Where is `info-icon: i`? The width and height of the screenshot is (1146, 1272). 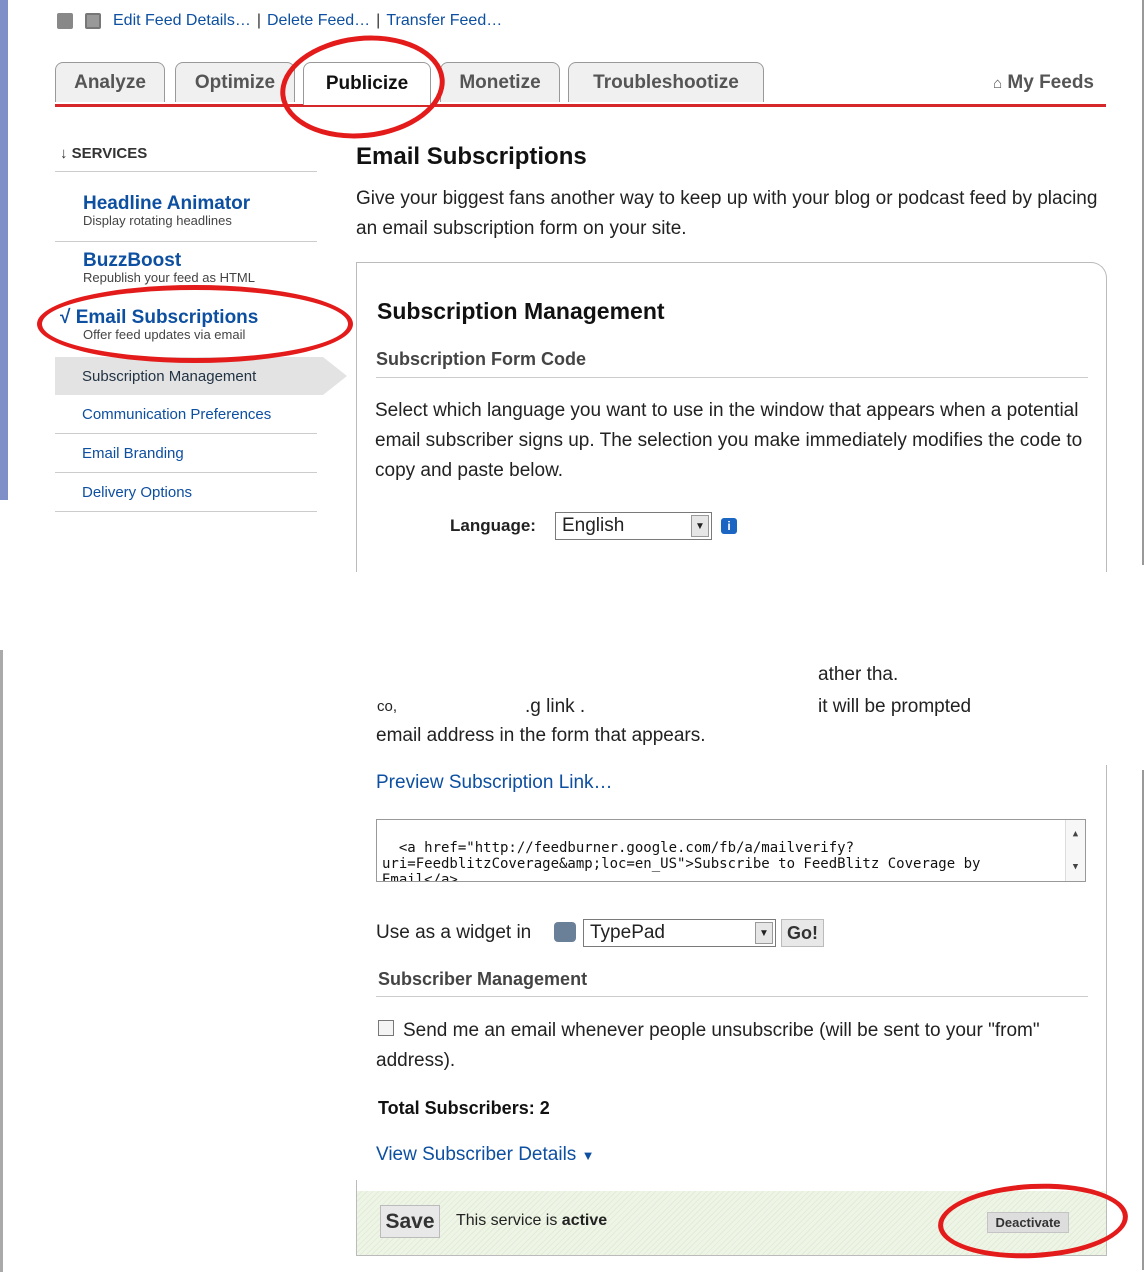 info-icon: i is located at coordinates (729, 526).